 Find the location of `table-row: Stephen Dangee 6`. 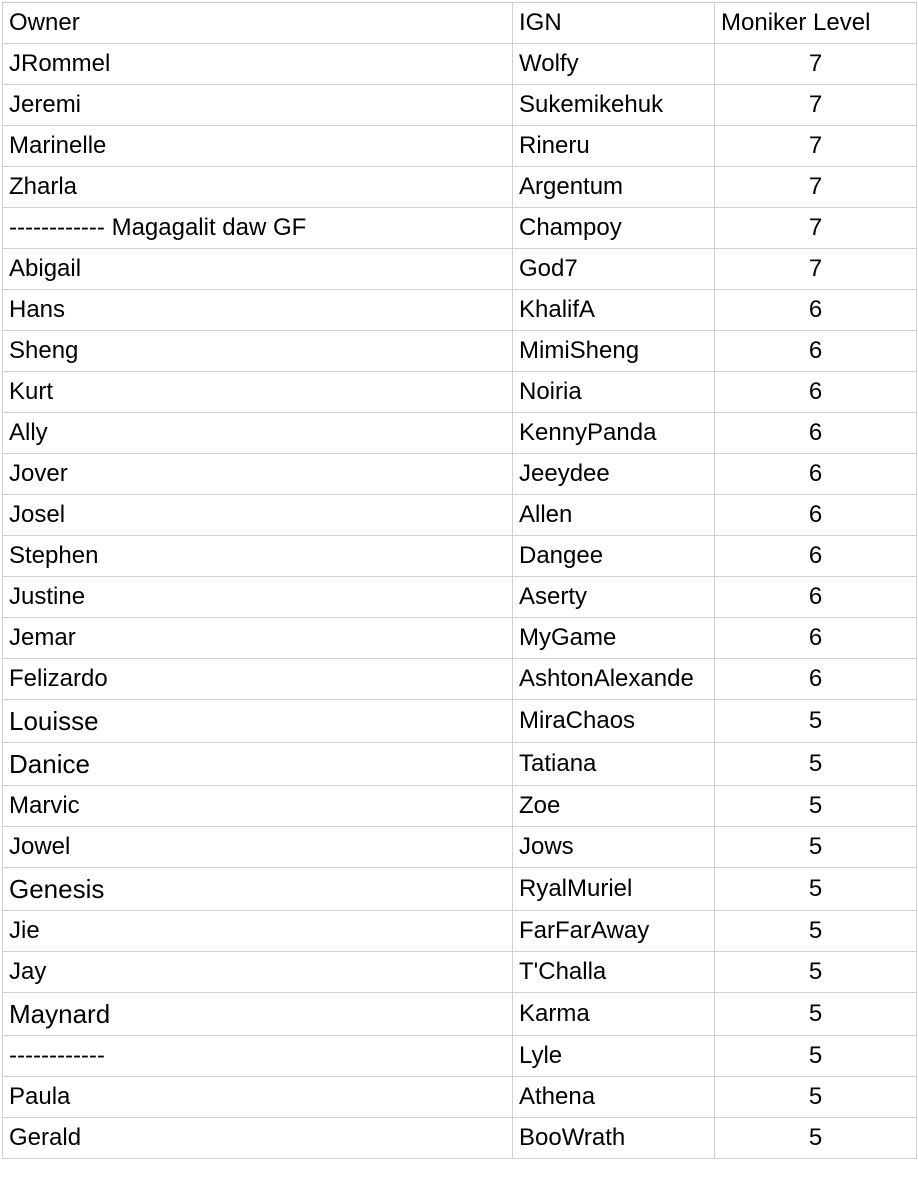

table-row: Stephen Dangee 6 is located at coordinates (459, 556).